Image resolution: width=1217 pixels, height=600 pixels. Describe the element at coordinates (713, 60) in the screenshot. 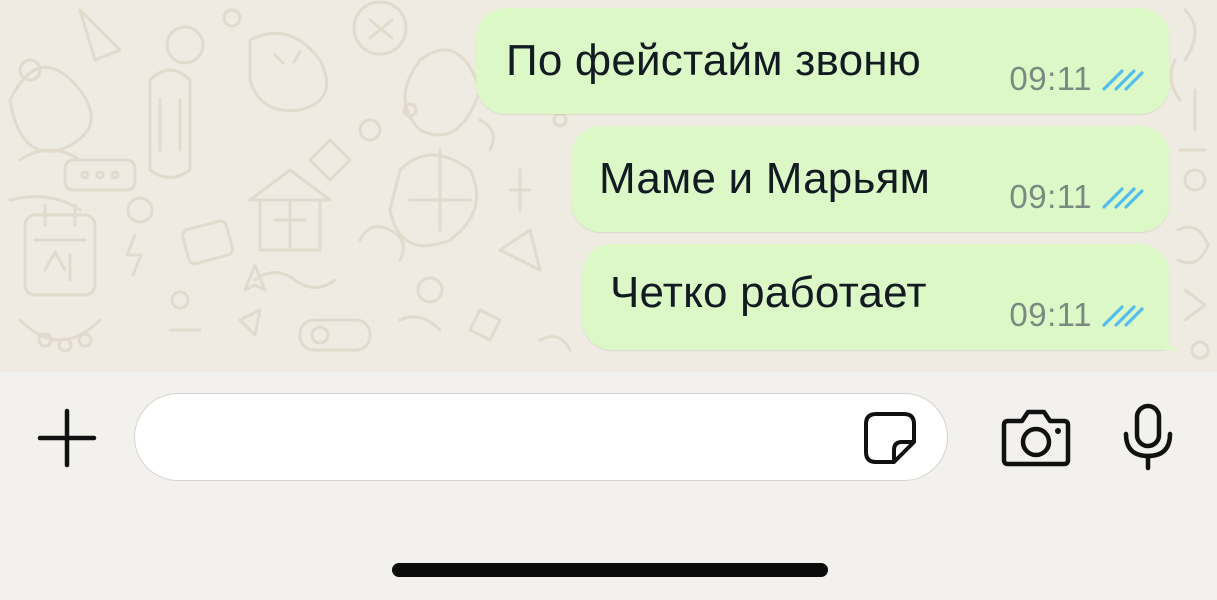

I see `message-text: По фейстайм звоню` at that location.